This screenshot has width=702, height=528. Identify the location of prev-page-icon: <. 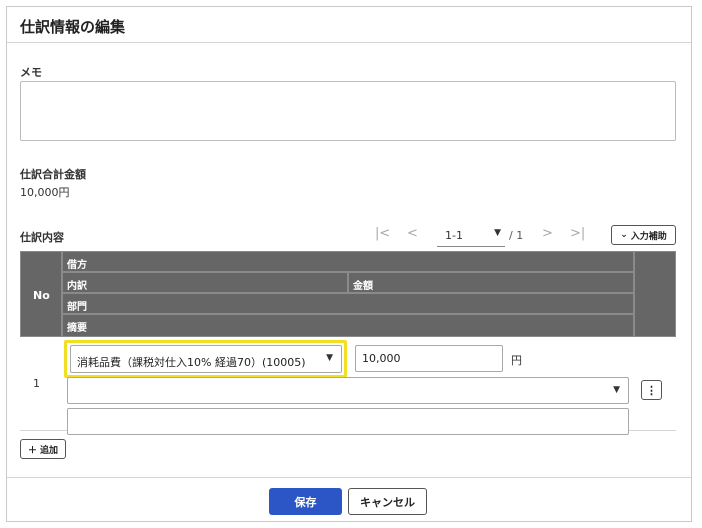
(412, 233).